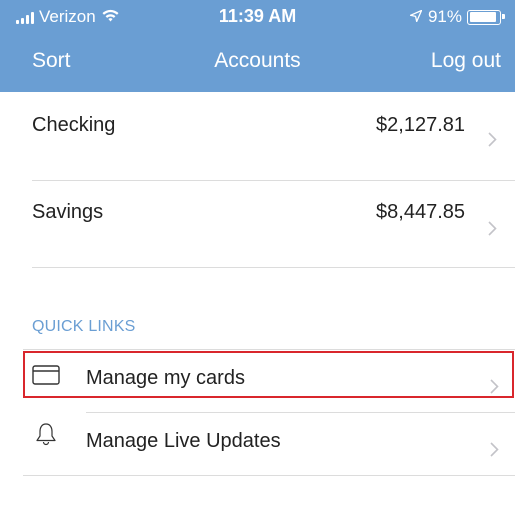  What do you see at coordinates (257, 17) in the screenshot?
I see `status-bar: Verizon 11:39 AM 91%` at bounding box center [257, 17].